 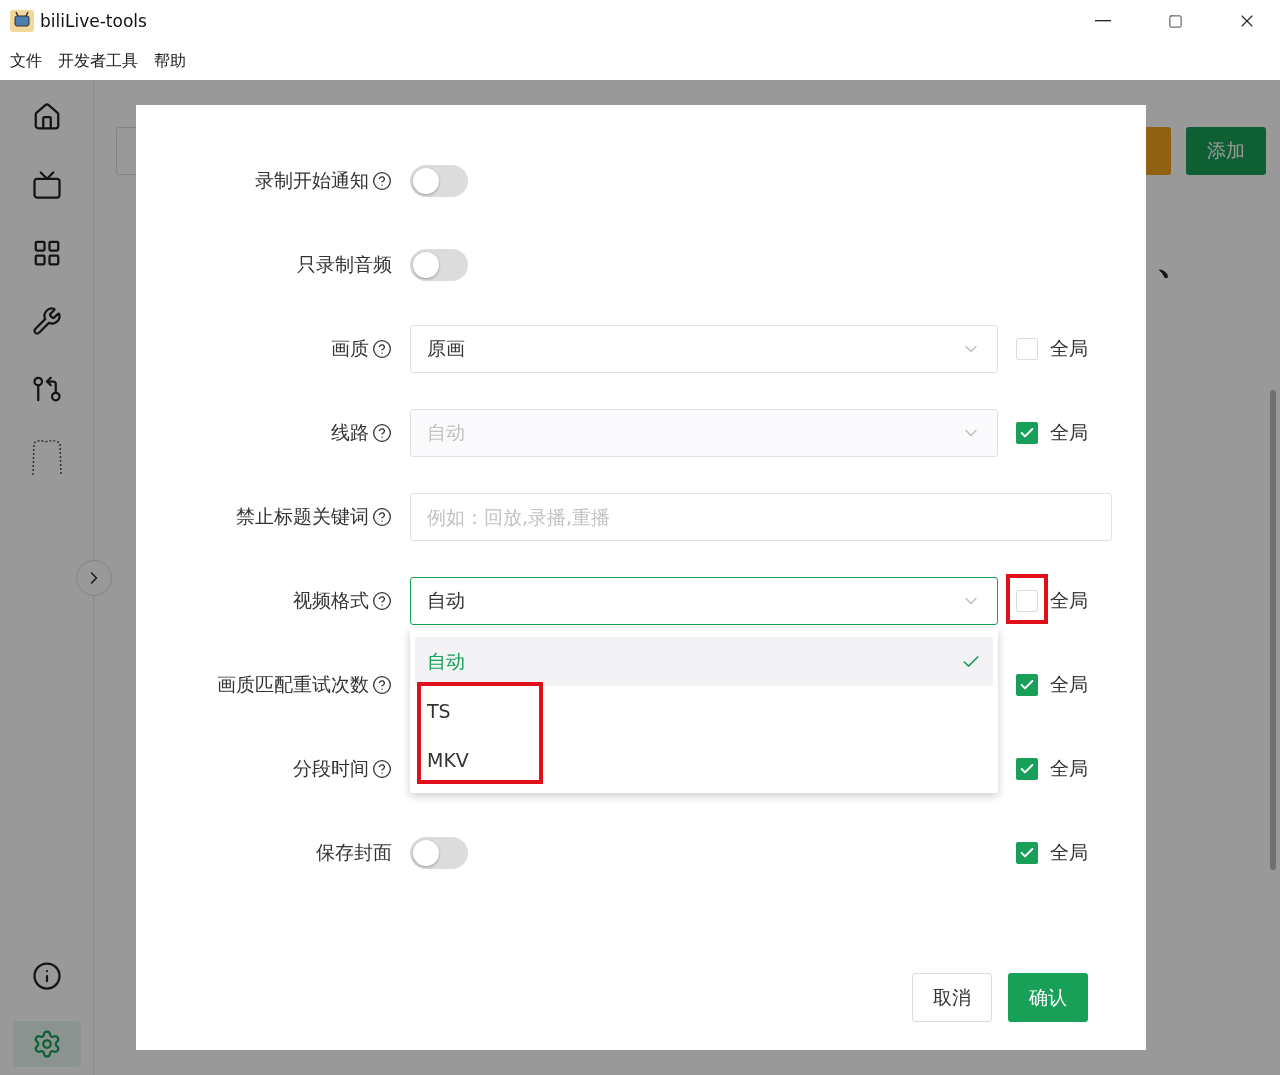 I want to click on field-label: 保存封面, so click(x=354, y=852).